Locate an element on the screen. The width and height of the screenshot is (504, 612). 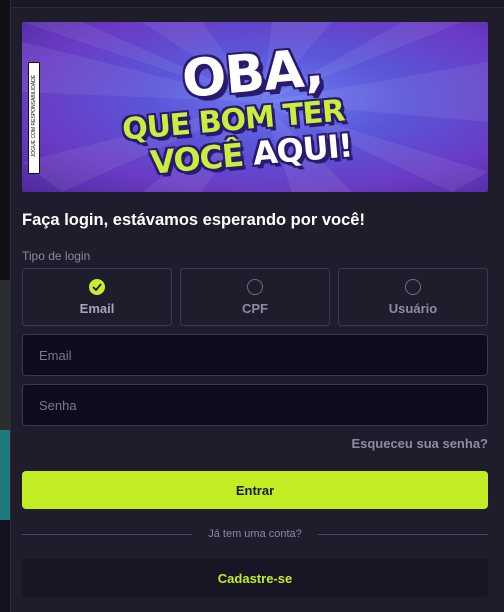
divider-text: Já tem uma conta? is located at coordinates (255, 534).